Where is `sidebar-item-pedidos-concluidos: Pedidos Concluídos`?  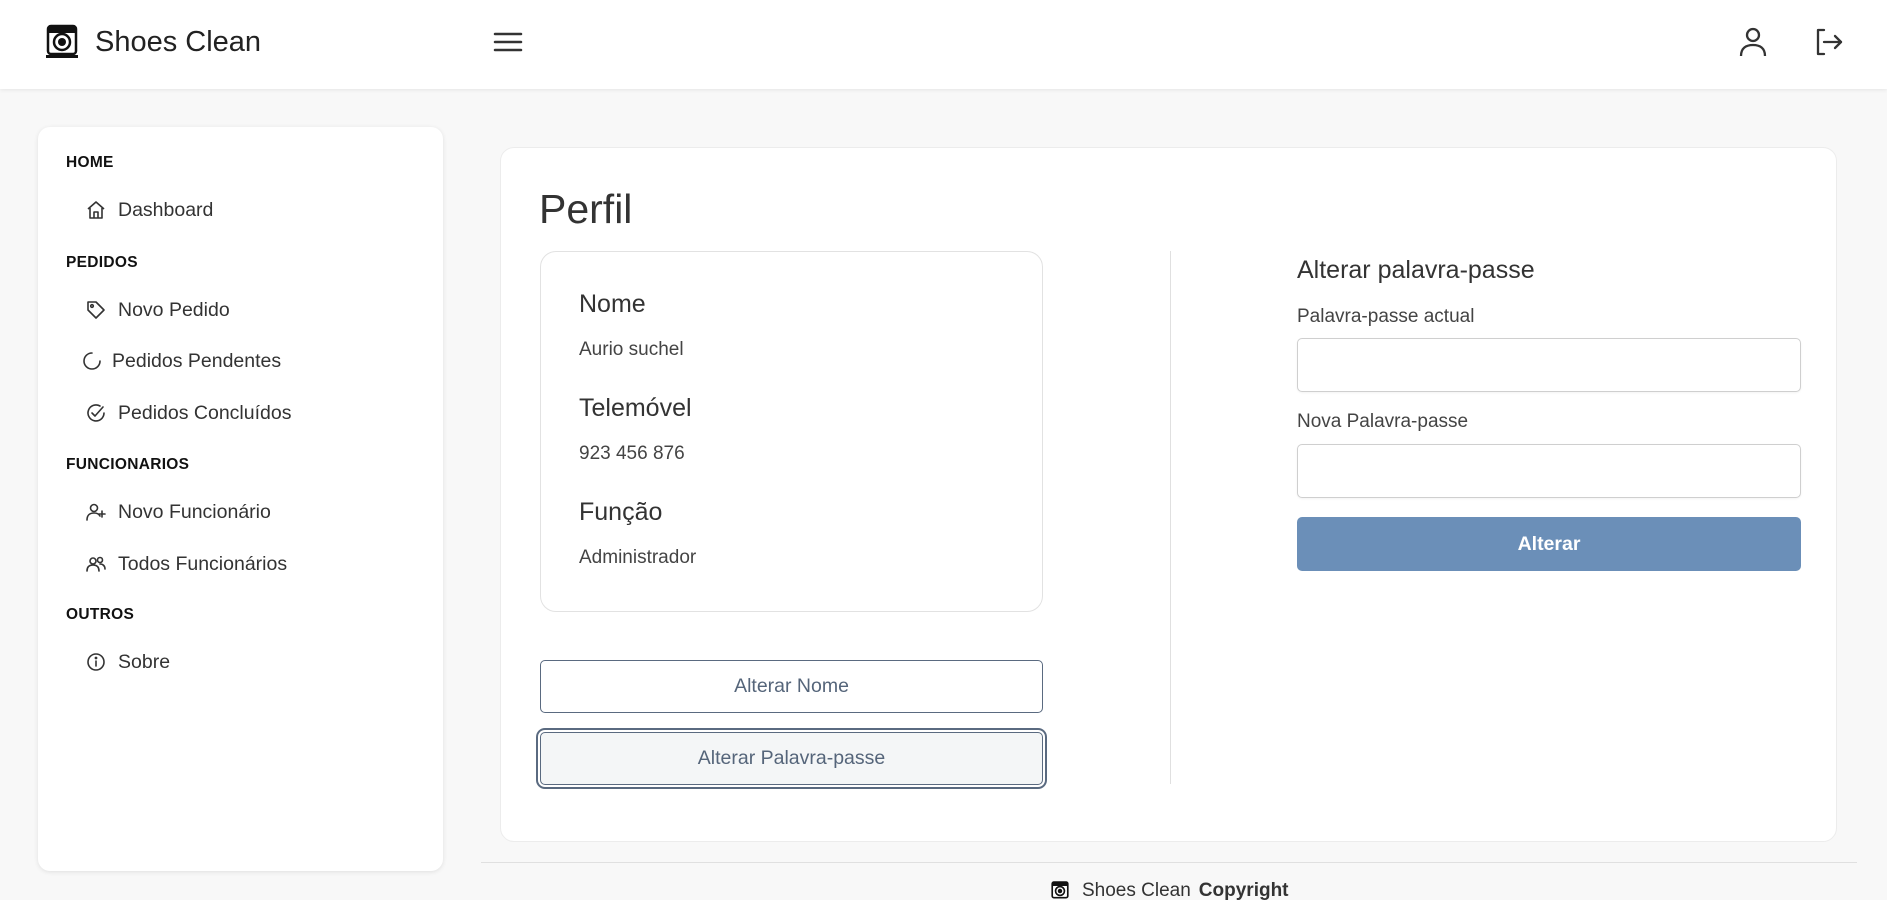
sidebar-item-pedidos-concluidos: Pedidos Concluídos is located at coordinates (188, 413).